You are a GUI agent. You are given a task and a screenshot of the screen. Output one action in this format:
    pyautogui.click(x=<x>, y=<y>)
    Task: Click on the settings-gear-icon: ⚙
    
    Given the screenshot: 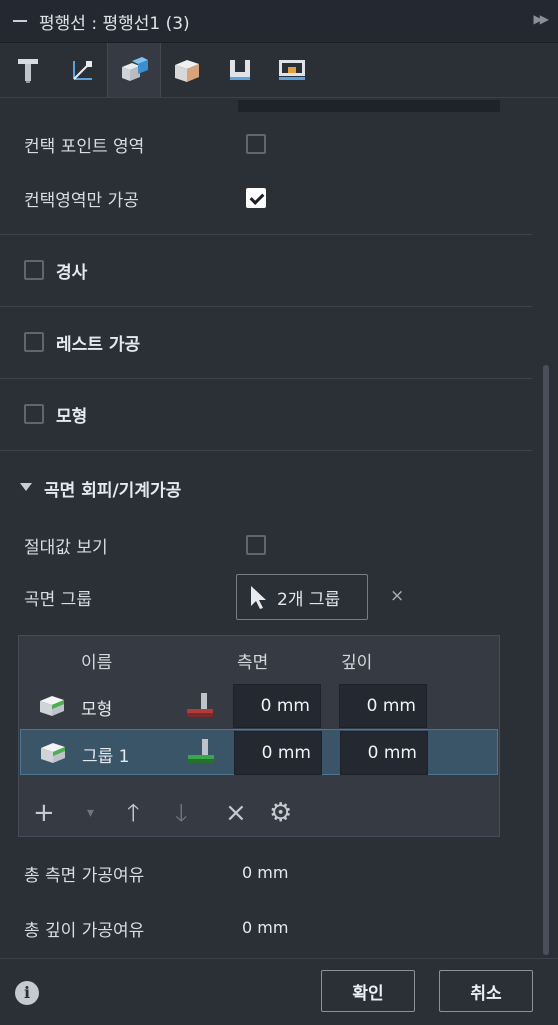 What is the action you would take?
    pyautogui.click(x=280, y=813)
    